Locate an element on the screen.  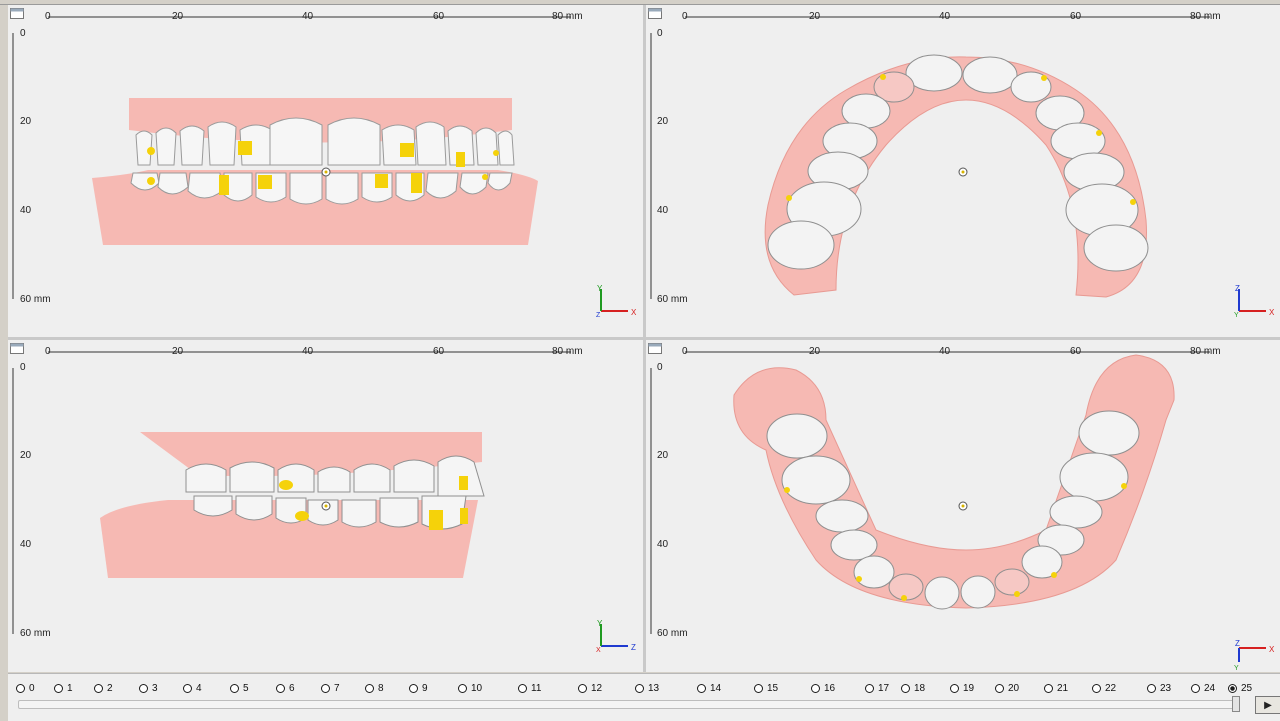
play-button: ▶ is located at coordinates (1267, 705).